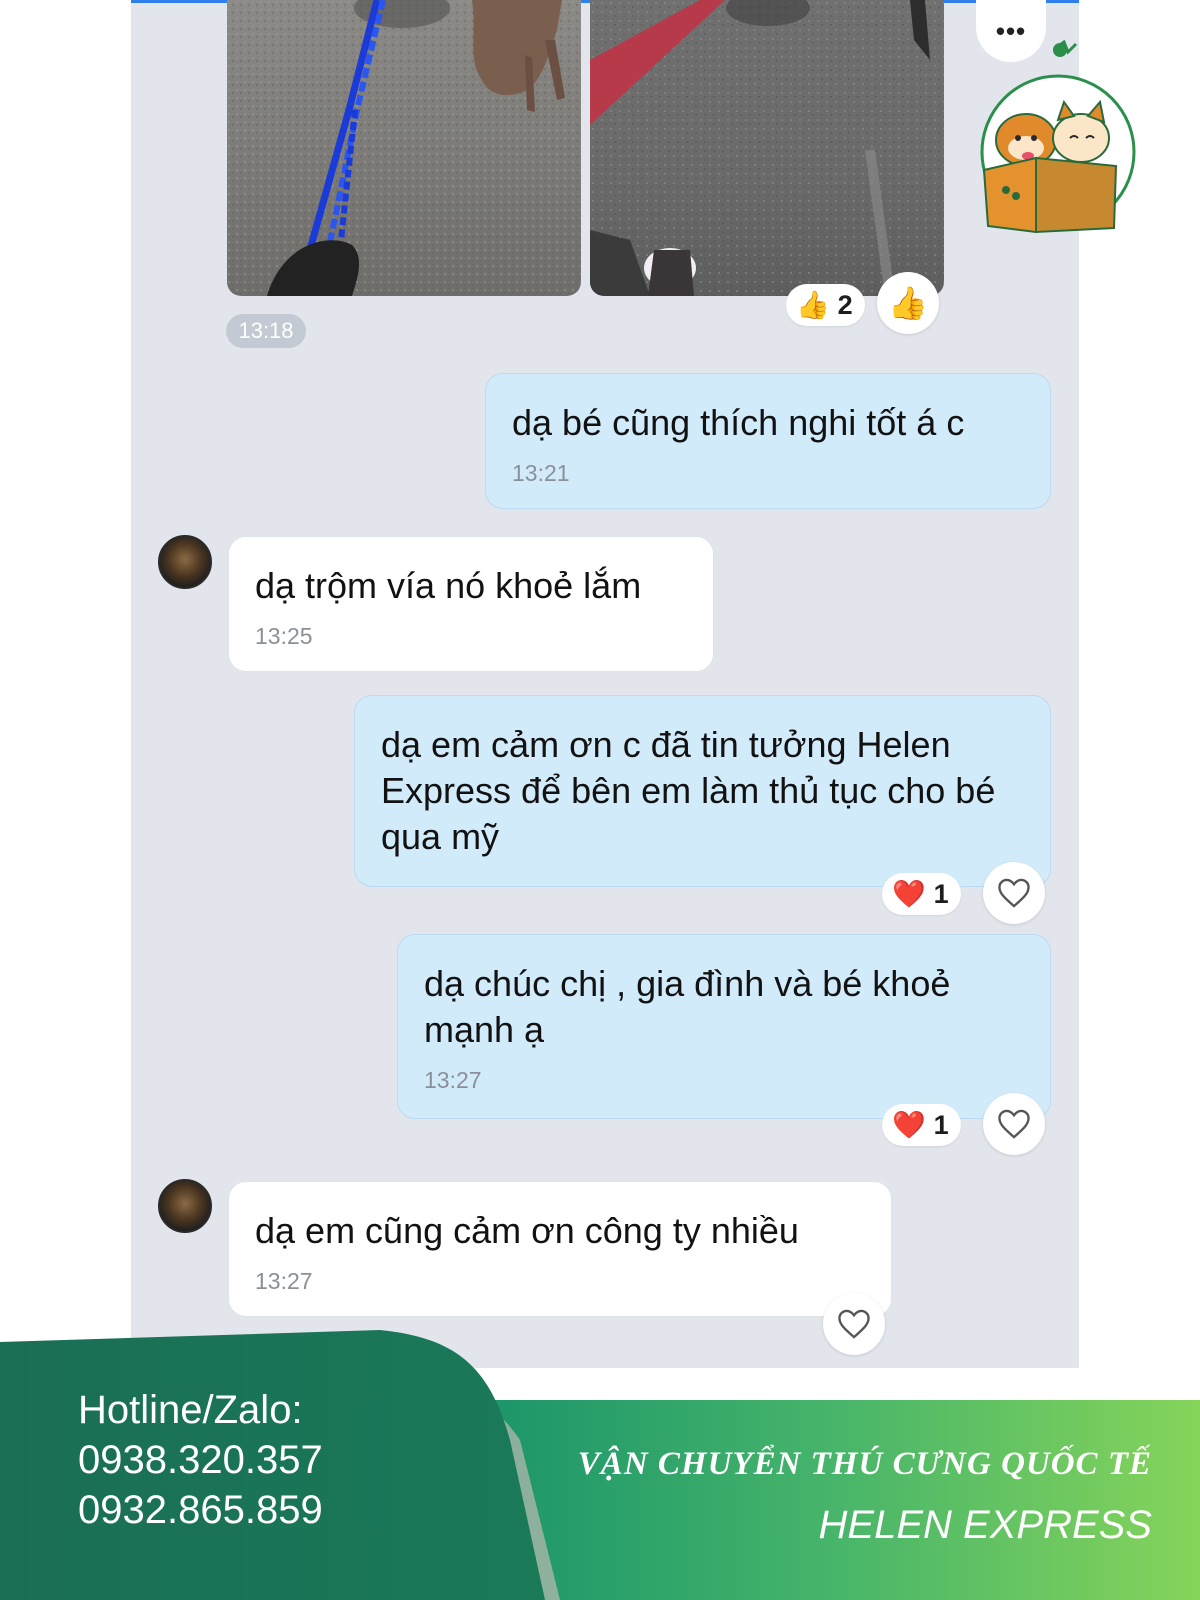  I want to click on shared-photo-road, so click(767, 148).